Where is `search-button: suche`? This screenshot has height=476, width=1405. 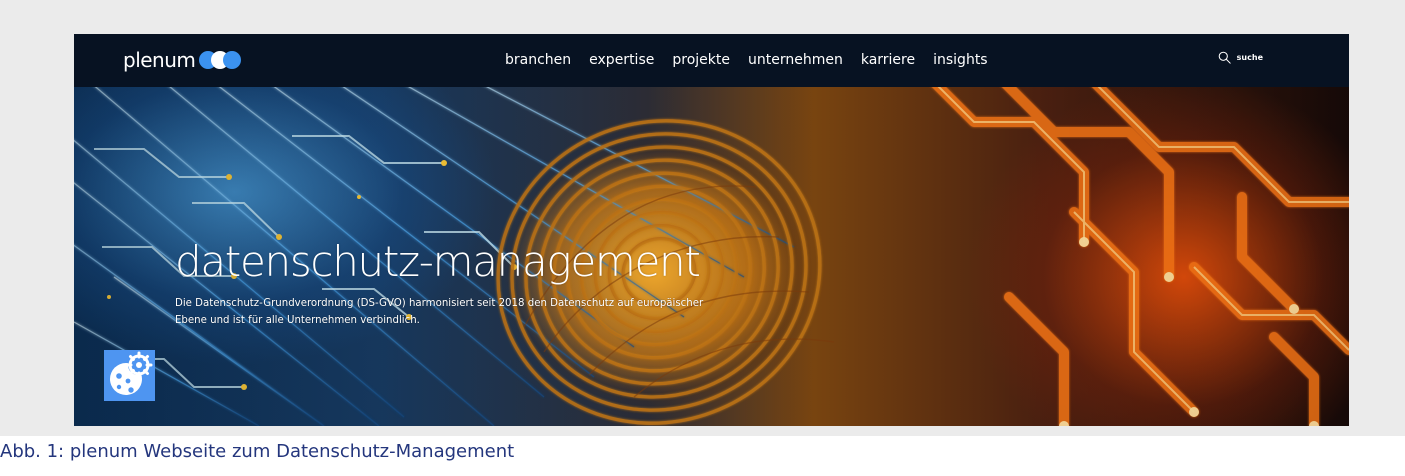
search-button: suche is located at coordinates (1240, 57).